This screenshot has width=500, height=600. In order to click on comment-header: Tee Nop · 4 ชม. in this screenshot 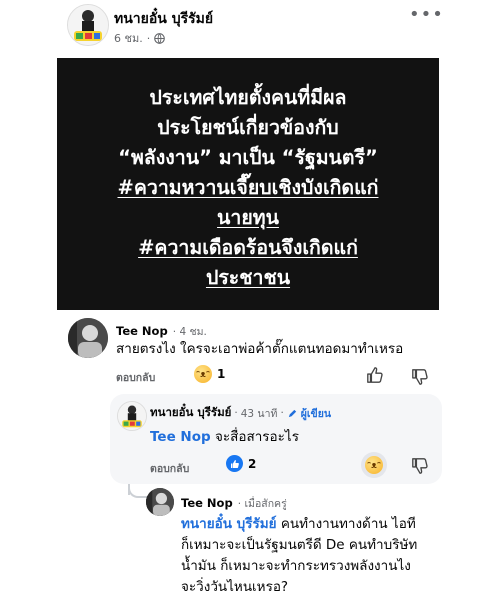, I will do `click(161, 331)`.